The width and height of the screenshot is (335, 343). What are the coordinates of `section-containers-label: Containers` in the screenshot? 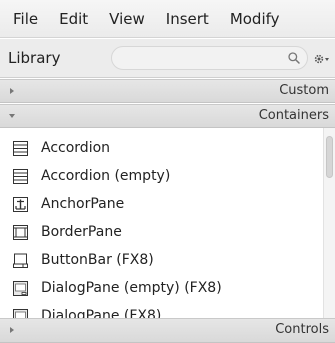 It's located at (293, 115).